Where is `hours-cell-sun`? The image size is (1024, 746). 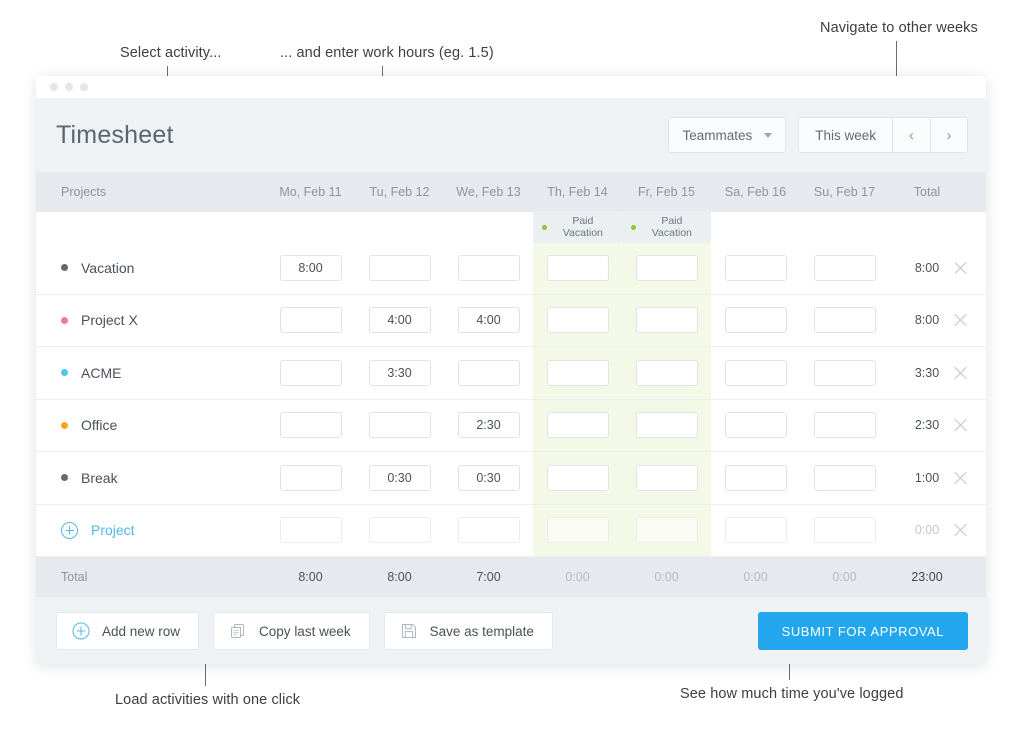
hours-cell-sun is located at coordinates (844, 477).